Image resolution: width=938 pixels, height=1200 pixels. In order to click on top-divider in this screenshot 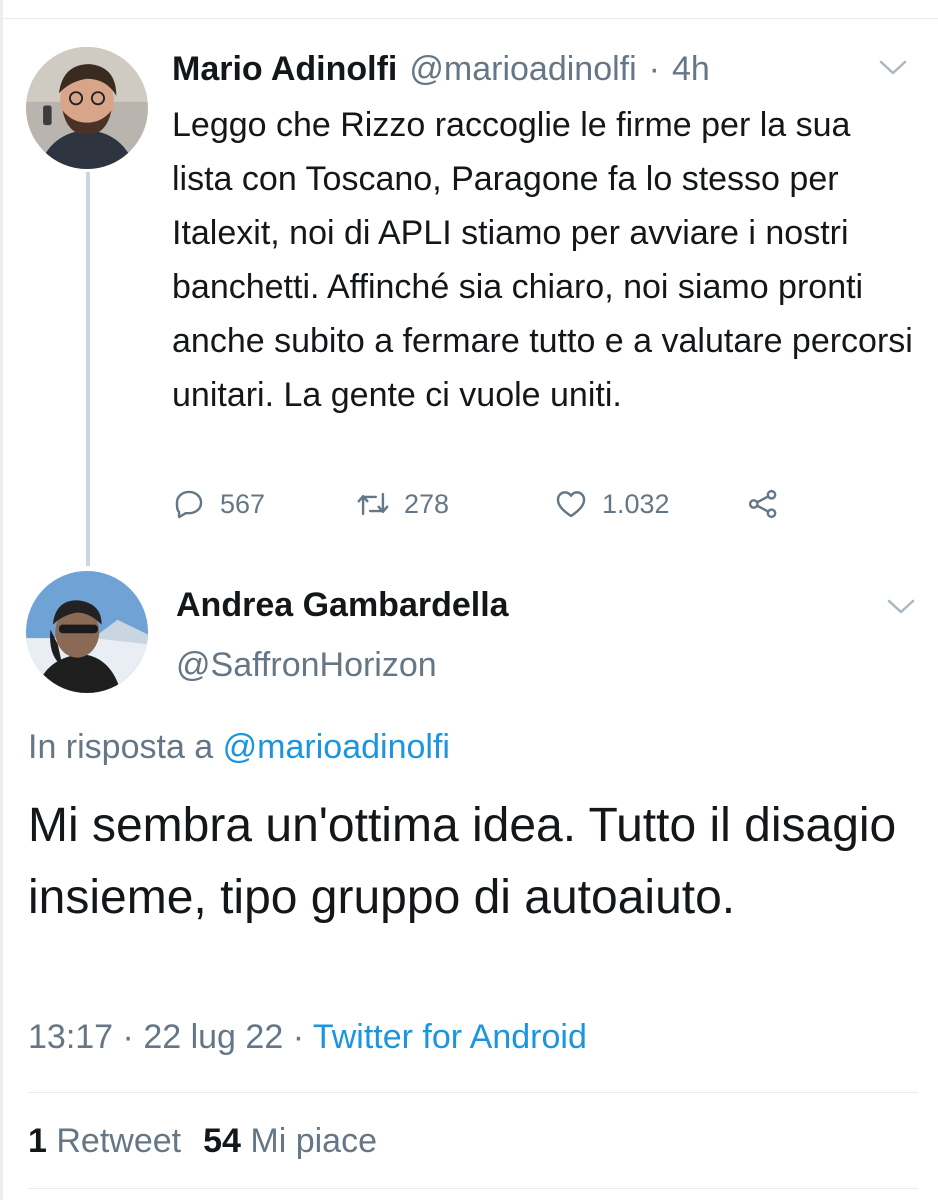, I will do `click(469, 18)`.